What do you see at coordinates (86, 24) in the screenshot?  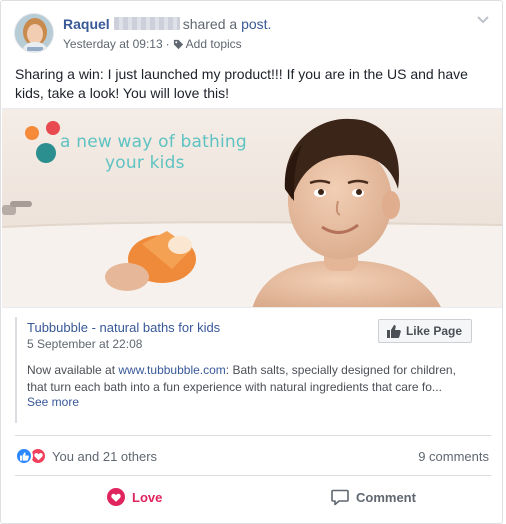 I see `author-name: Raquel` at bounding box center [86, 24].